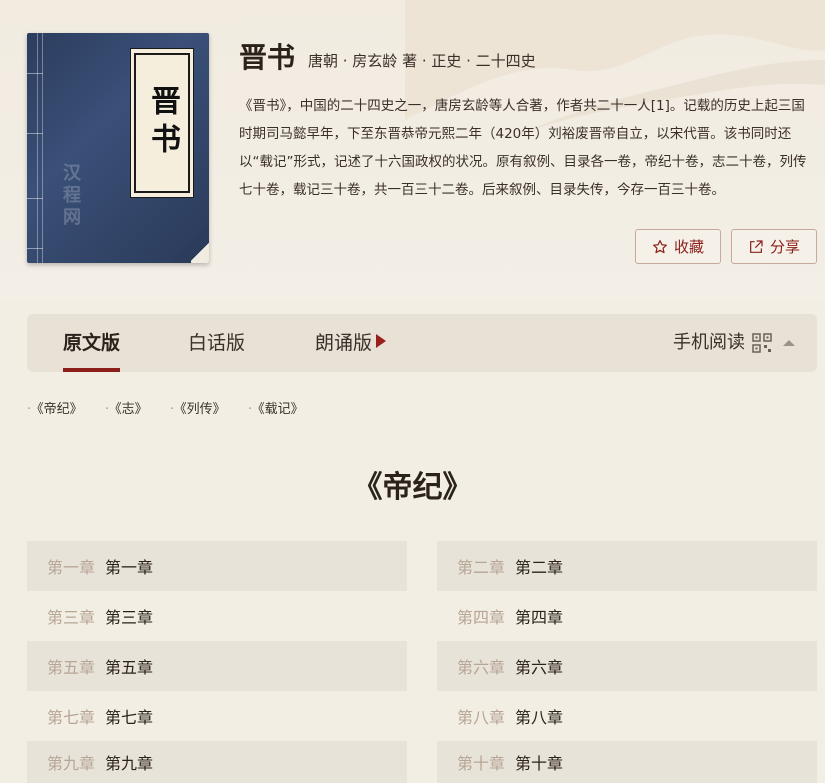  Describe the element at coordinates (539, 617) in the screenshot. I see `chapter-title: 第四章` at that location.